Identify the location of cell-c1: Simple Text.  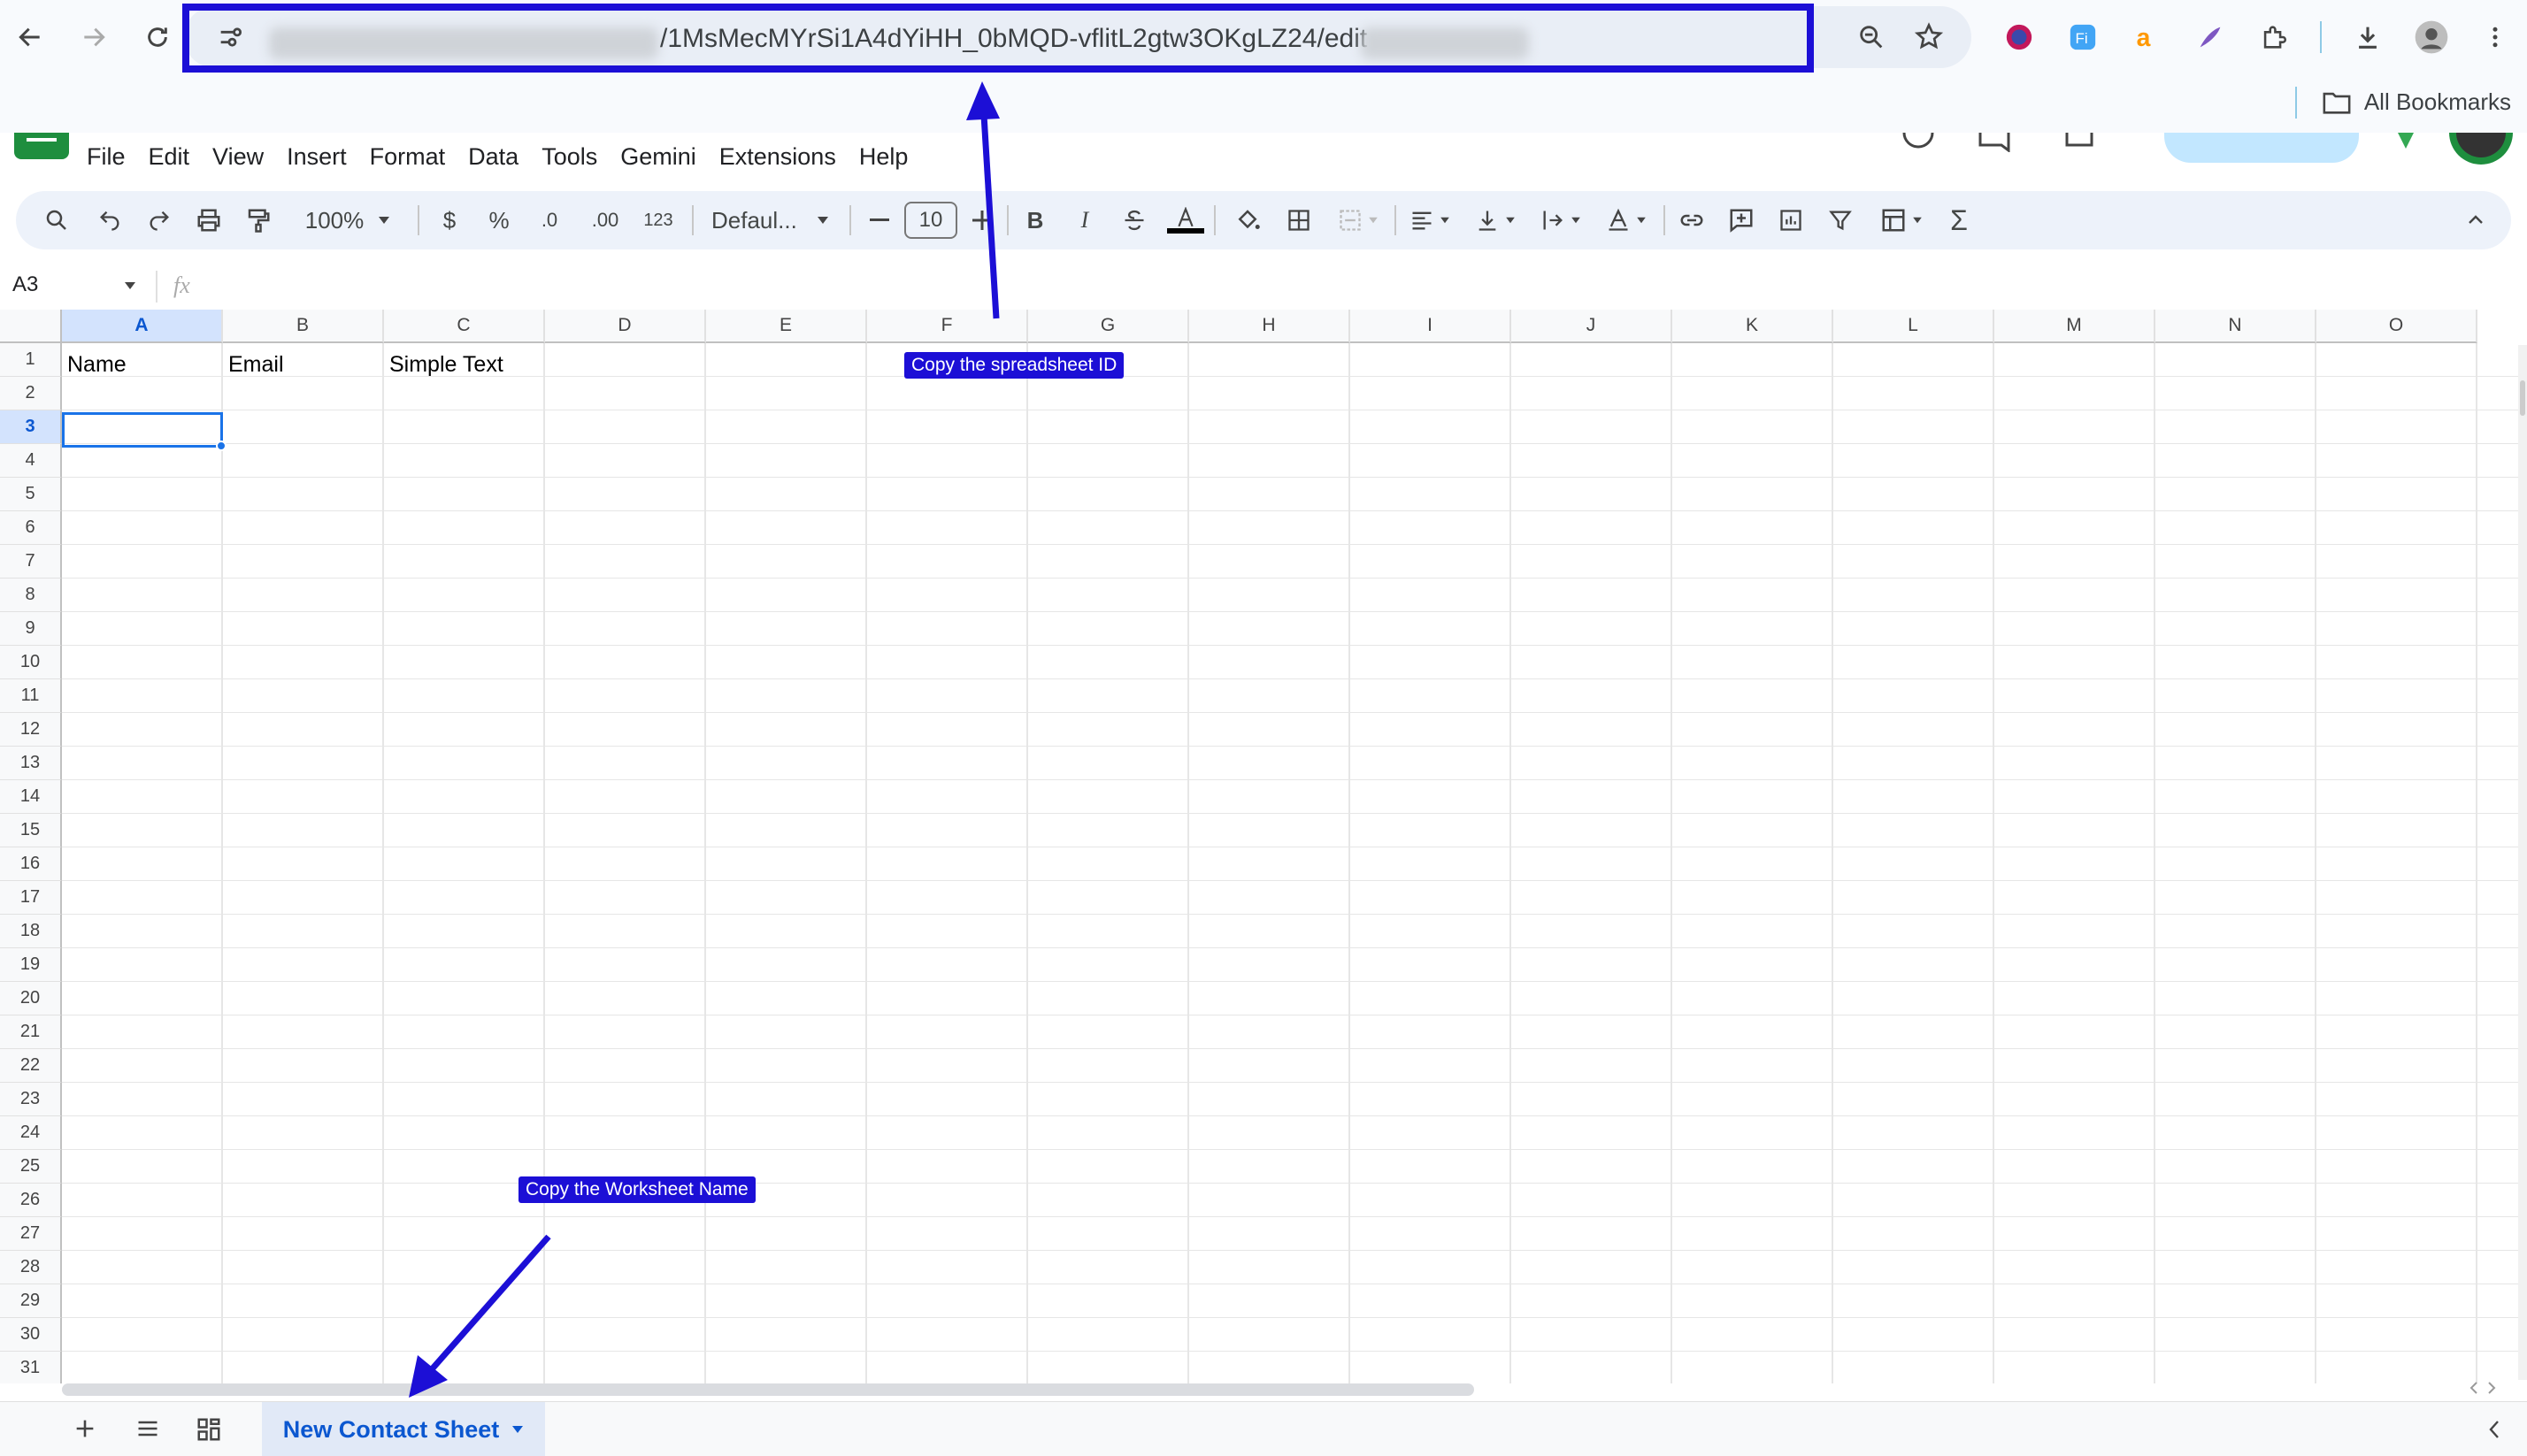
(446, 365).